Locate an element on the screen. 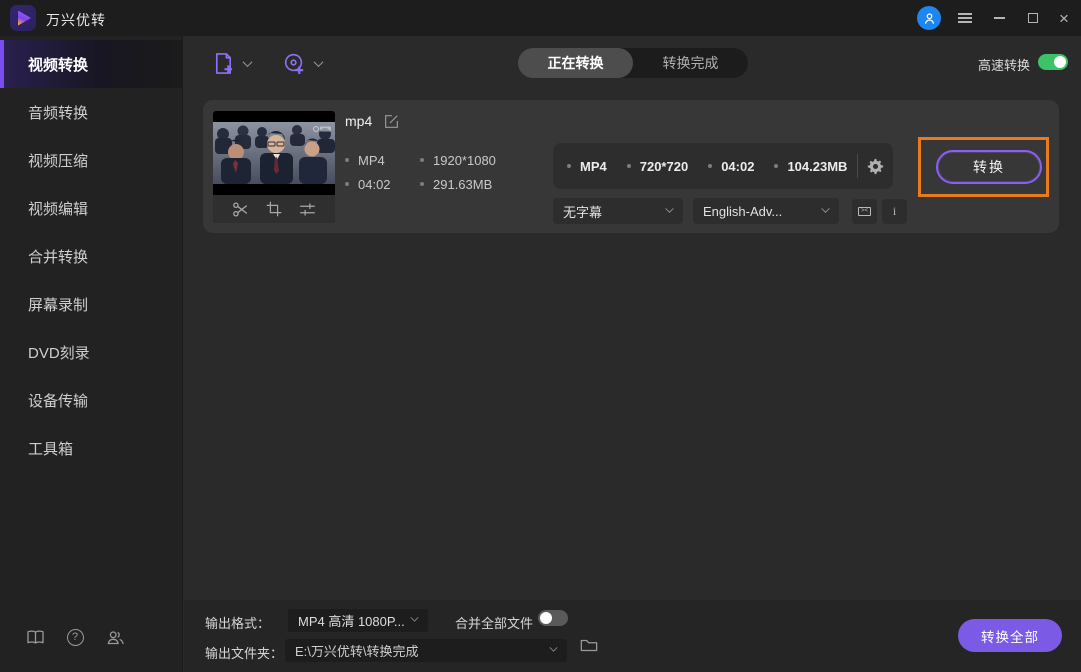  sidebar-item-device-transfer: 设备传输 is located at coordinates (91, 400).